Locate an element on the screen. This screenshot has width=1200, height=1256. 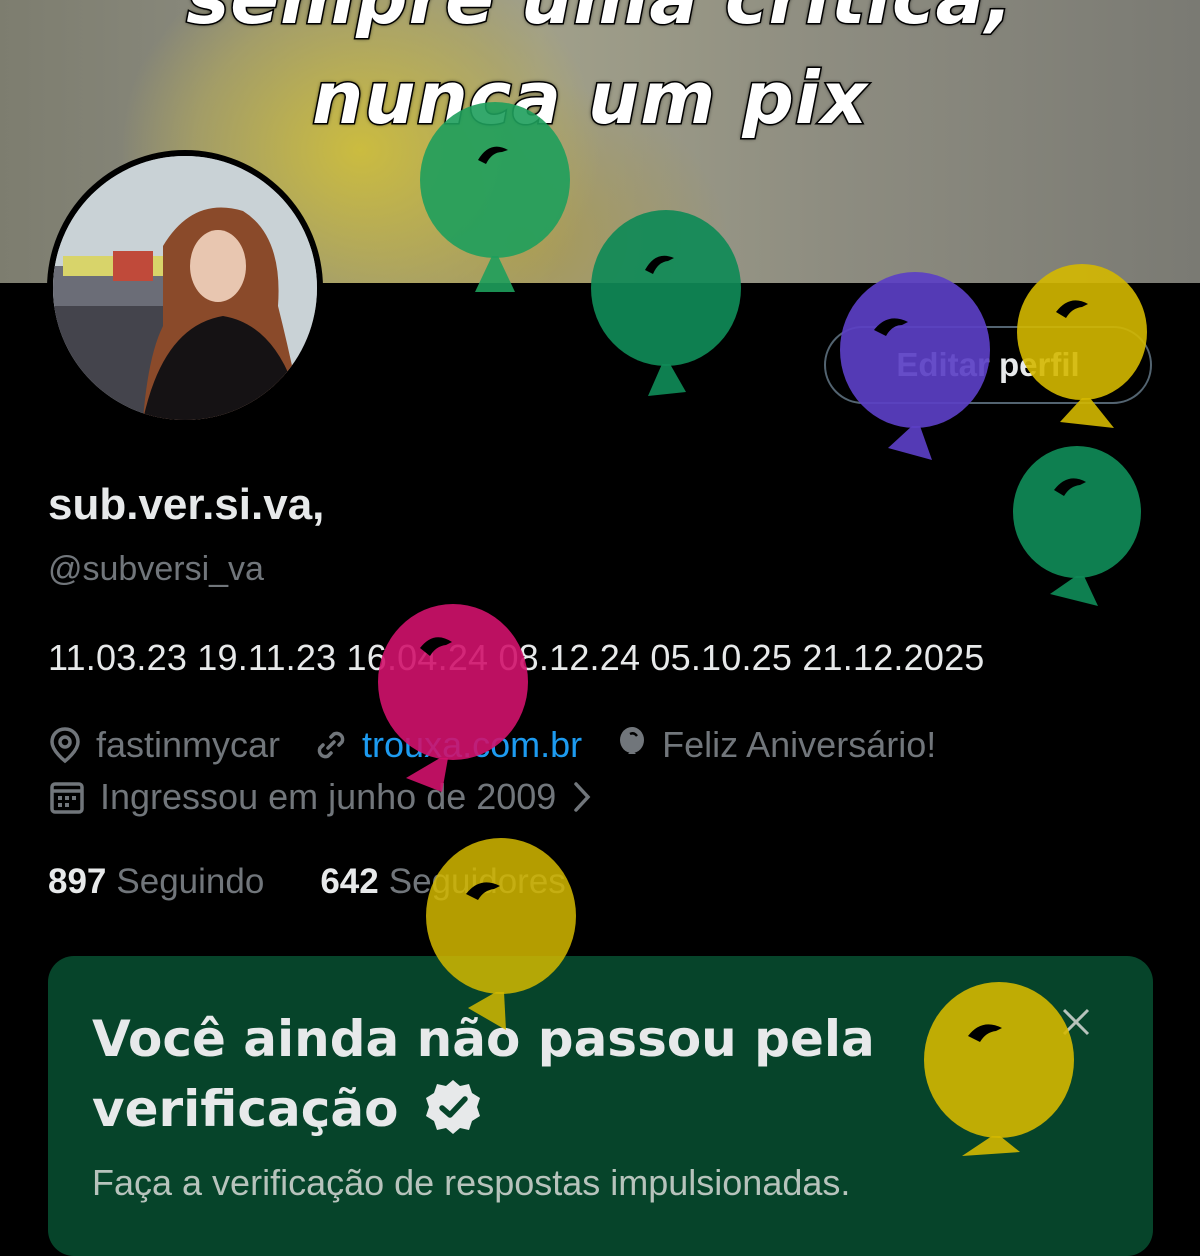
avatar is located at coordinates (185, 288).